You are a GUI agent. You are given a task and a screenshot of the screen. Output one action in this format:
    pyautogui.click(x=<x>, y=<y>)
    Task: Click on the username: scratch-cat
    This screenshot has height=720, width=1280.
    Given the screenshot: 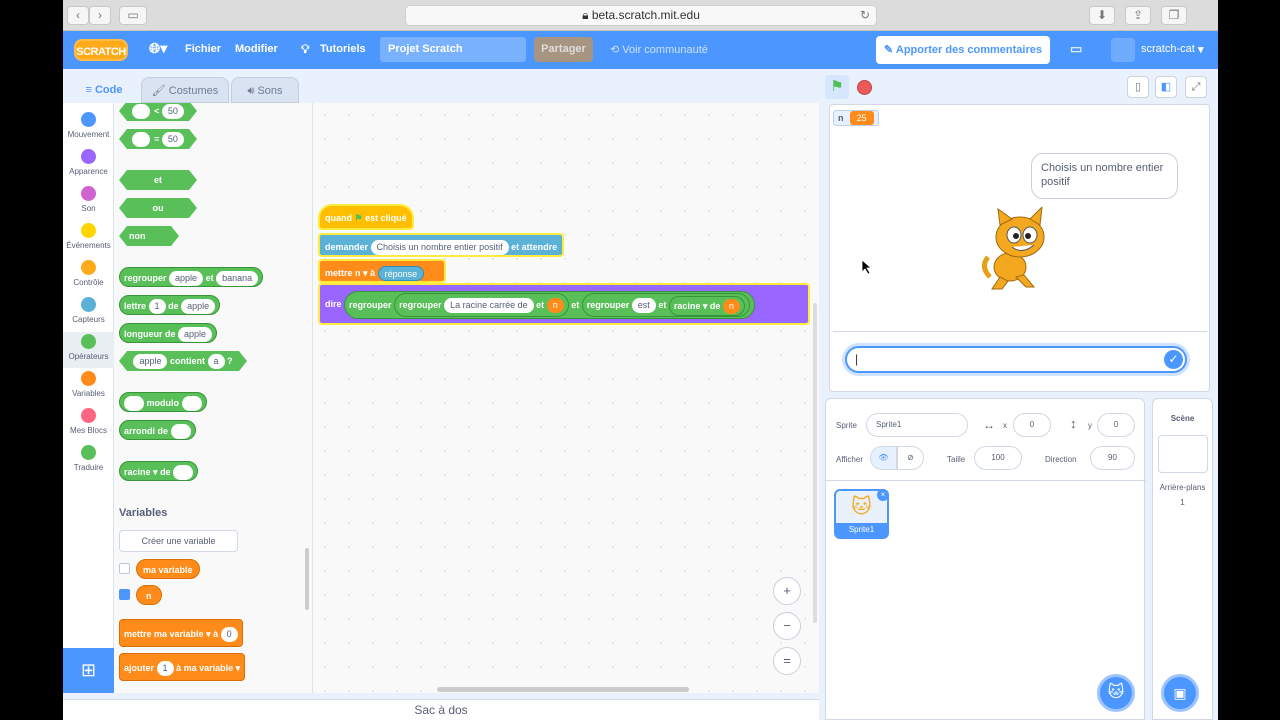 What is the action you would take?
    pyautogui.click(x=1168, y=49)
    